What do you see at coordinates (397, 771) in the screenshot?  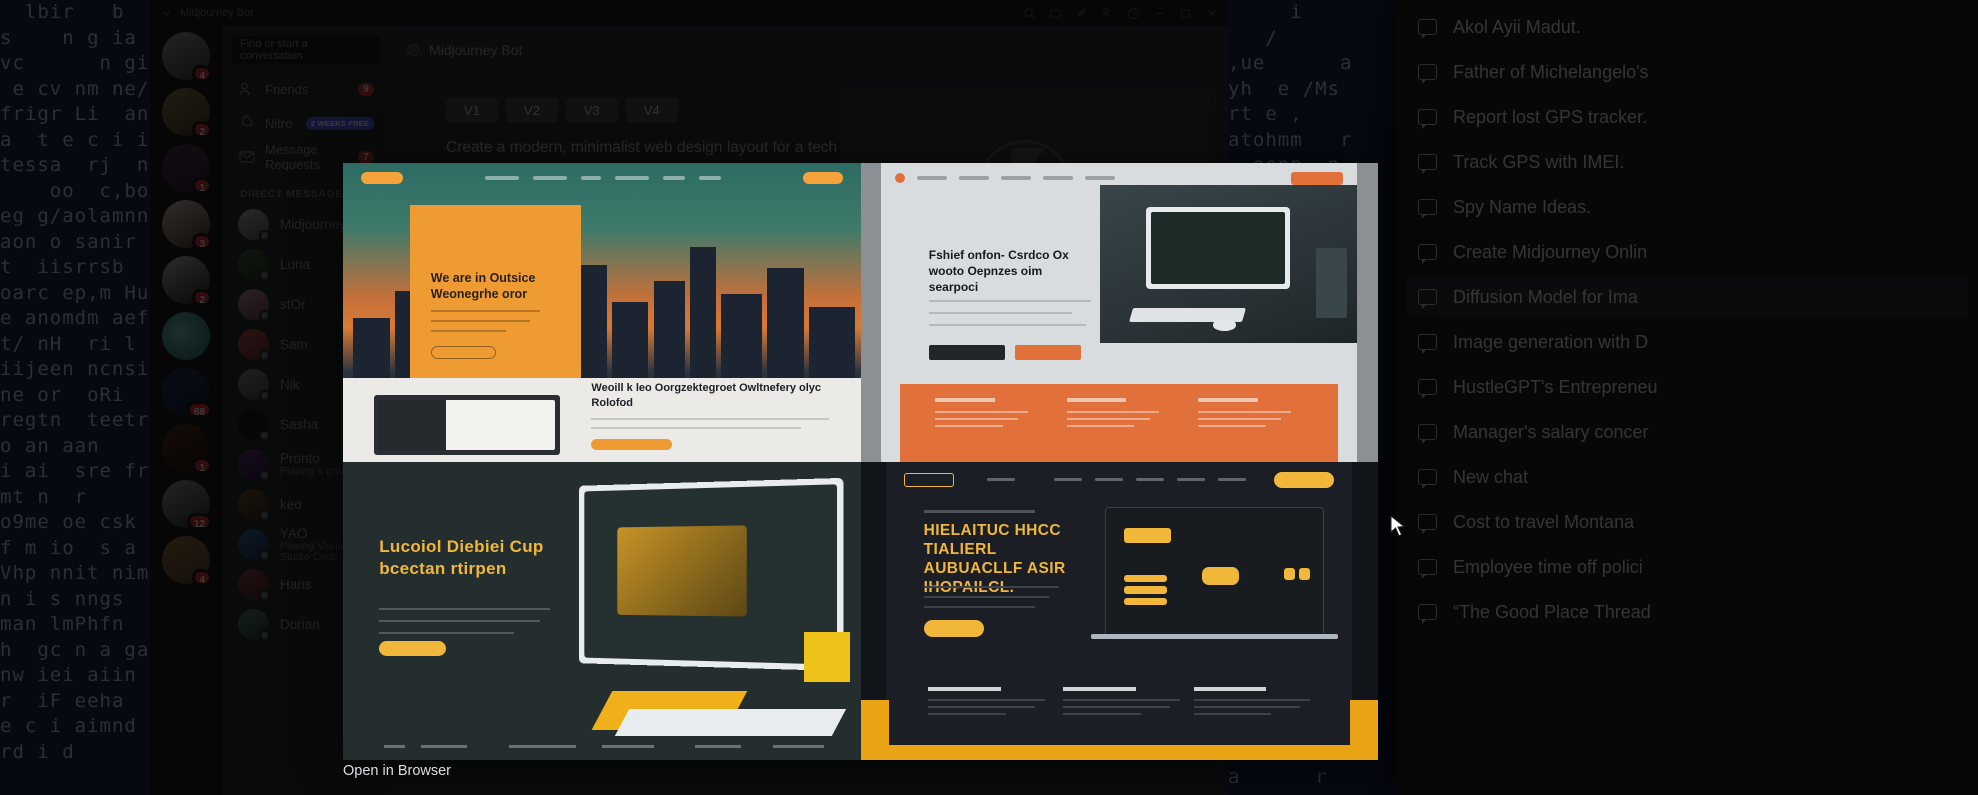 I see `open-in-browser-link: Open in Browser` at bounding box center [397, 771].